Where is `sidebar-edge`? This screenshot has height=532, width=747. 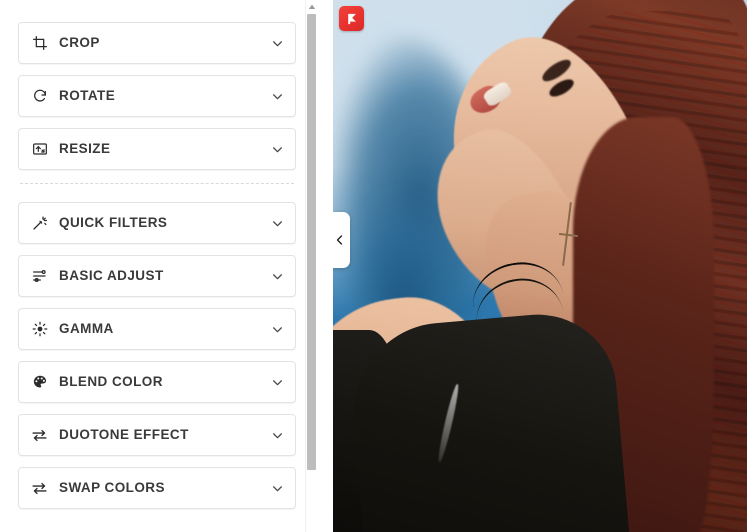 sidebar-edge is located at coordinates (325, 266).